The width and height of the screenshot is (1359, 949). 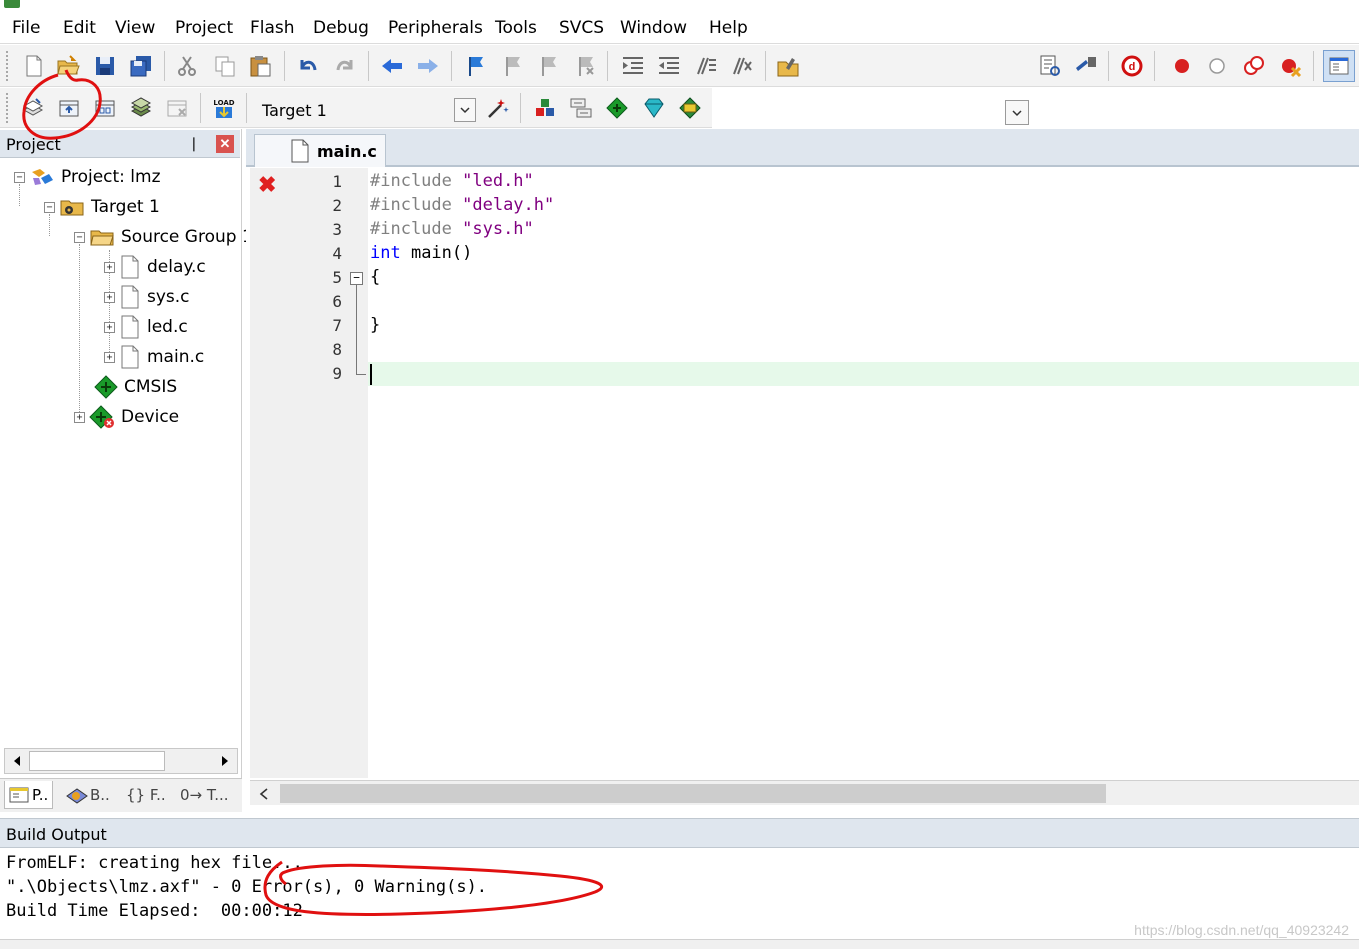 I want to click on paste-icon, so click(x=260, y=66).